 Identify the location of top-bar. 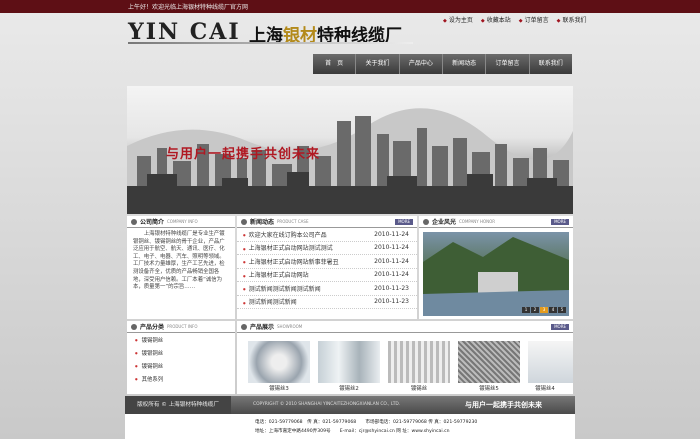
(350, 6).